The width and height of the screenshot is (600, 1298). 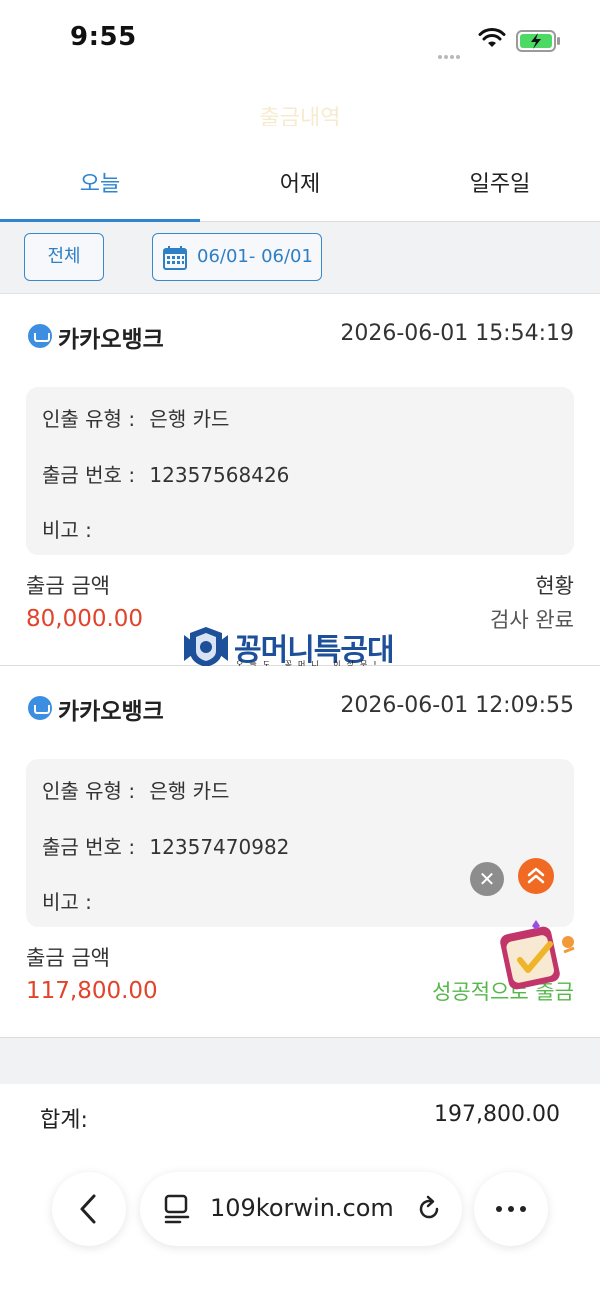 I want to click on scroll-top-button, so click(x=536, y=876).